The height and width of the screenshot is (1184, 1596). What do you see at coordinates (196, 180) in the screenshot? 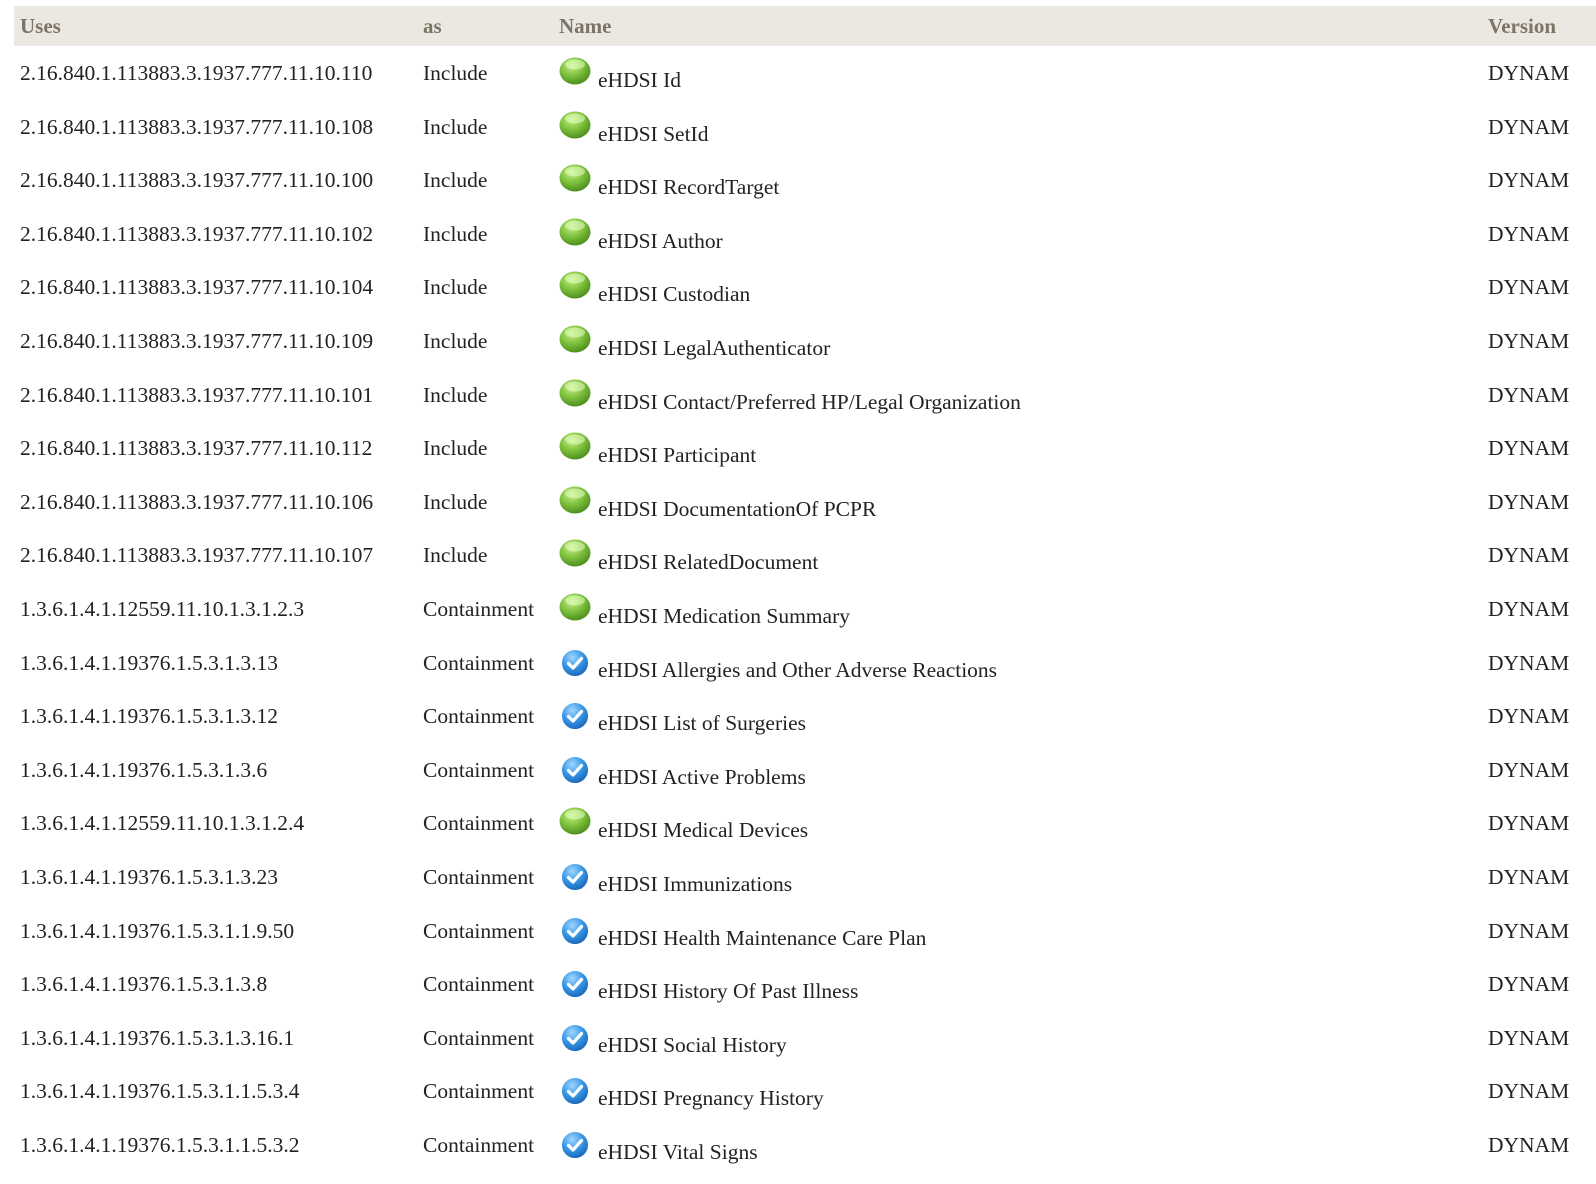
I see `uses-oid: 2.16.840.1.113883.3.1937.777.11.10.100` at bounding box center [196, 180].